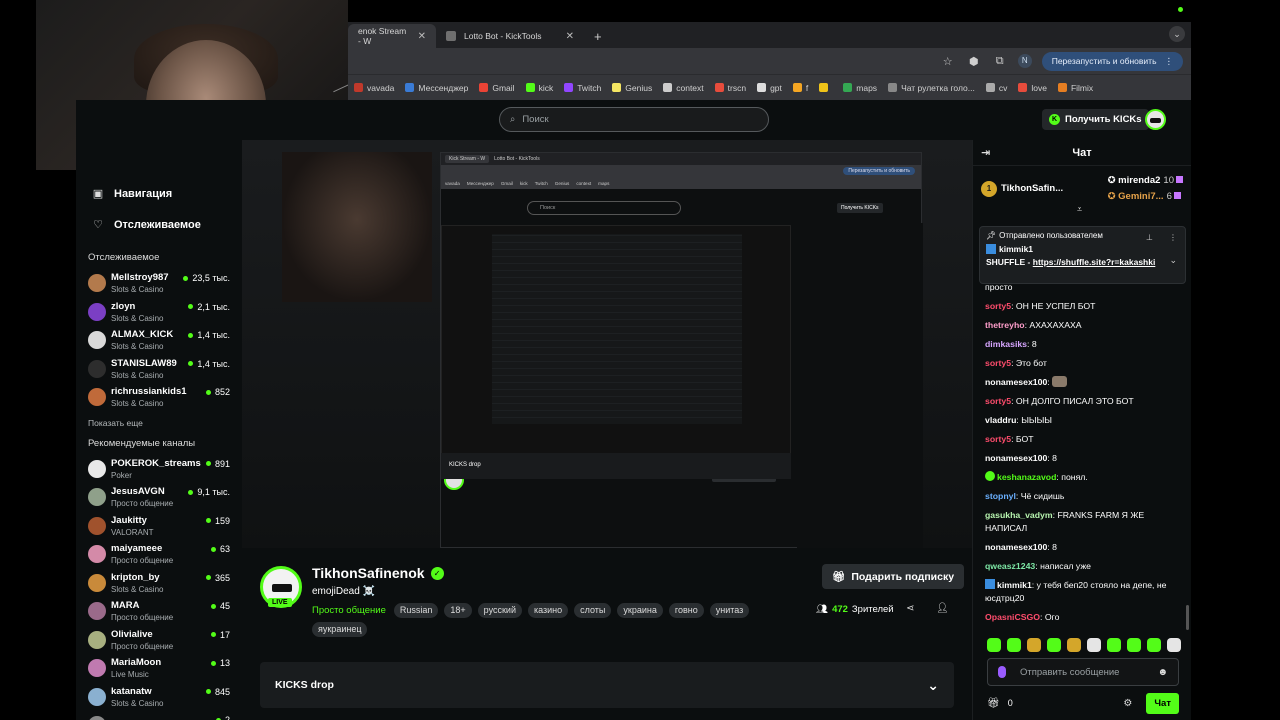 The height and width of the screenshot is (720, 1280). What do you see at coordinates (159, 283) in the screenshot?
I see `sidebar-channel: Mellstroy987 Slots & Casino 23,5 тыс.` at bounding box center [159, 283].